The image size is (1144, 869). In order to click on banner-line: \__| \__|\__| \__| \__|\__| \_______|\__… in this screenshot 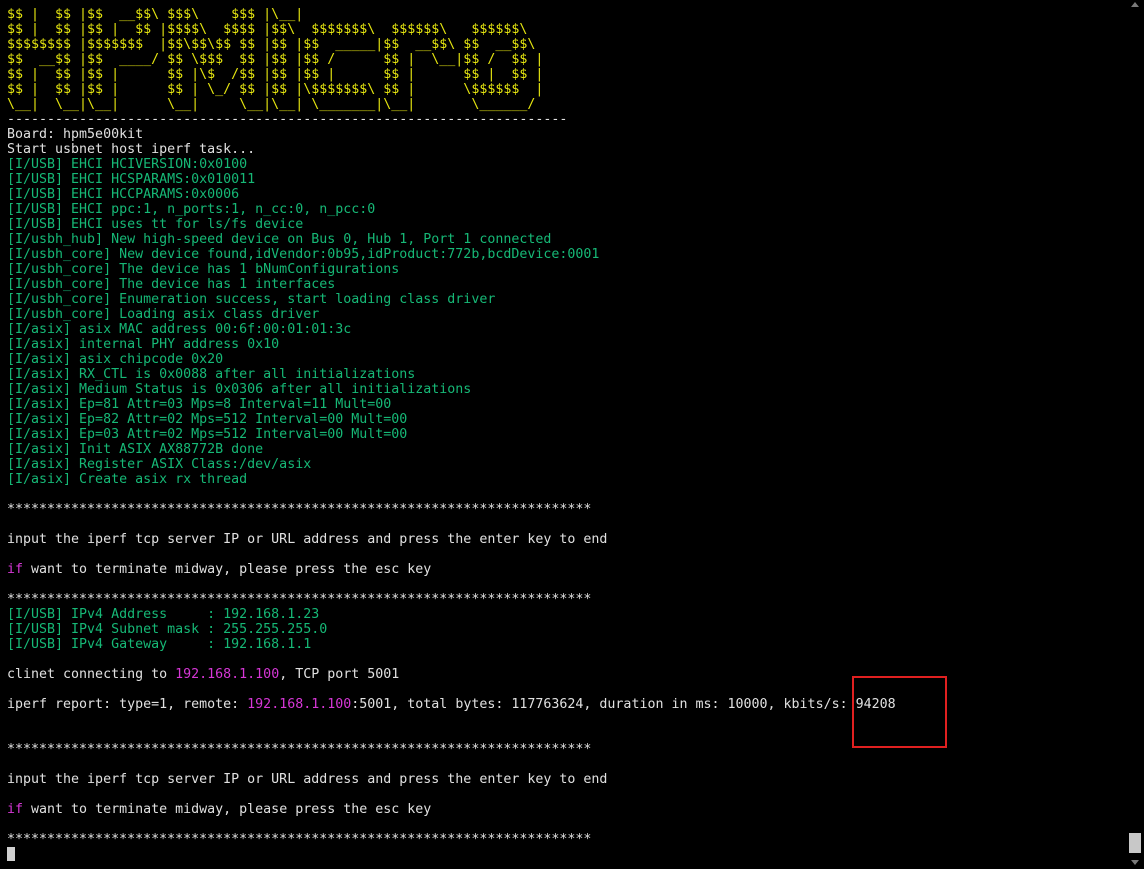, I will do `click(271, 104)`.